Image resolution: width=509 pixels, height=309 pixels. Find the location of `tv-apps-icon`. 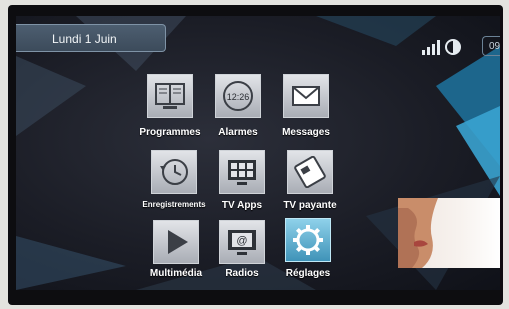

tv-apps-icon is located at coordinates (242, 172).